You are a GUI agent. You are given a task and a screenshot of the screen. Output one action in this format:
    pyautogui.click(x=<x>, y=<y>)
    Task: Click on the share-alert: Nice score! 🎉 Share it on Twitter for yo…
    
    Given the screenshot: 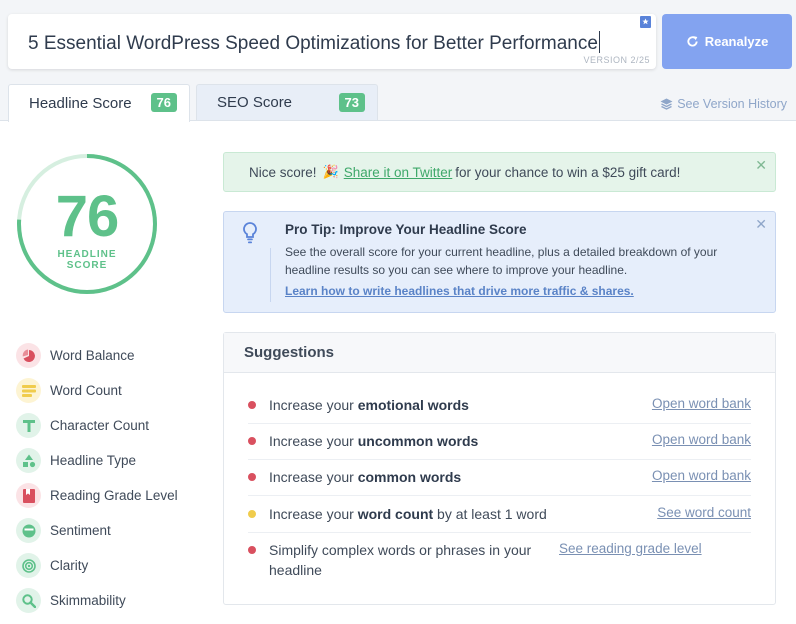 What is the action you would take?
    pyautogui.click(x=499, y=172)
    